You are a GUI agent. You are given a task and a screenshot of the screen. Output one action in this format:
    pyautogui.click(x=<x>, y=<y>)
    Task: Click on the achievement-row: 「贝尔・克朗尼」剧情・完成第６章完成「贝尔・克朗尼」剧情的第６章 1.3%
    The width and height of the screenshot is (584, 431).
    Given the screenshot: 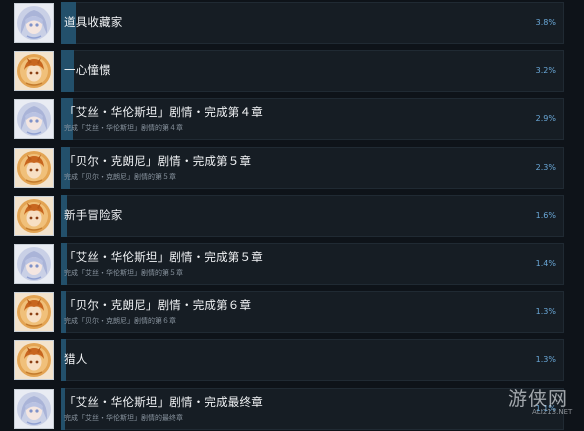 What is the action you would take?
    pyautogui.click(x=292, y=312)
    